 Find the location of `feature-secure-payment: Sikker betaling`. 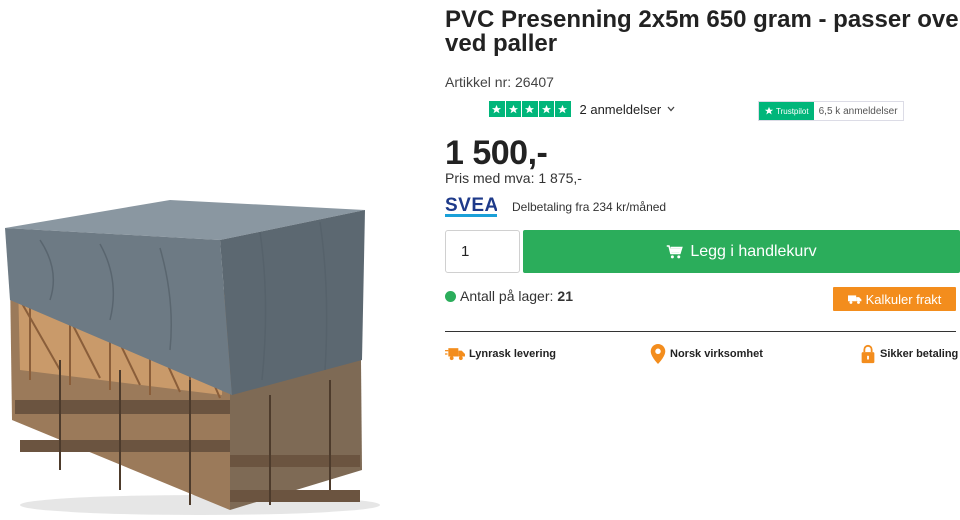

feature-secure-payment: Sikker betaling is located at coordinates (909, 354).